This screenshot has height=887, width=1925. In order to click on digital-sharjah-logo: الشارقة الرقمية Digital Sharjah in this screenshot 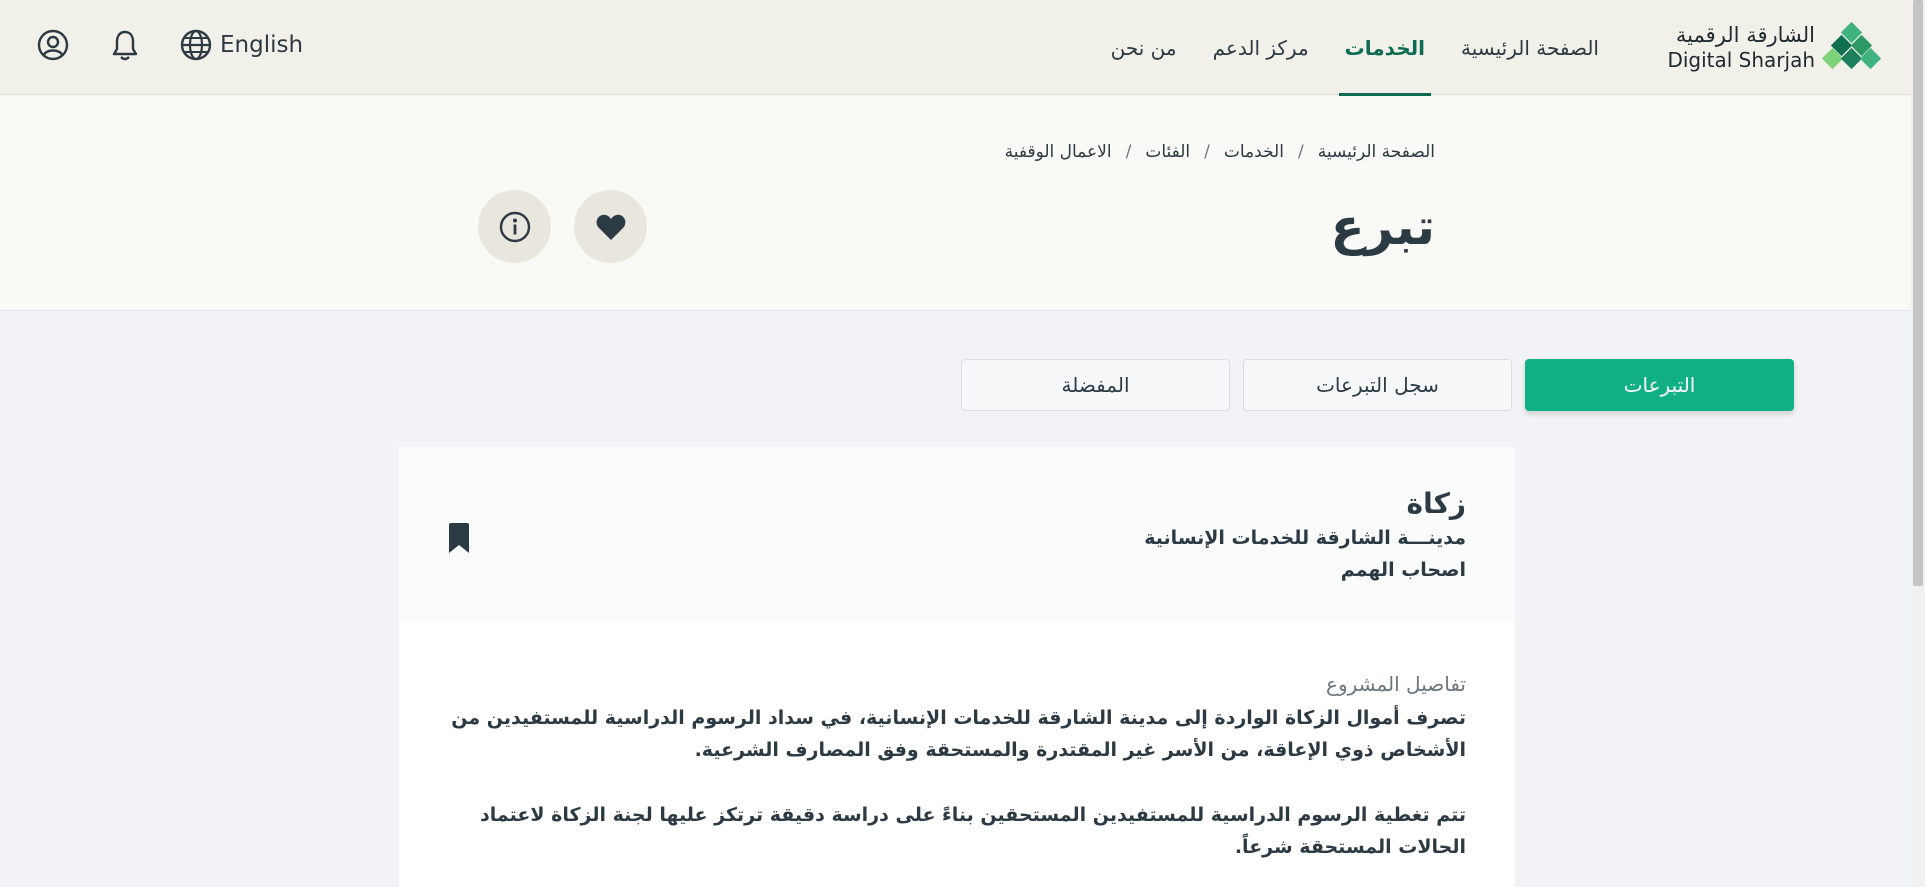, I will do `click(1774, 46)`.